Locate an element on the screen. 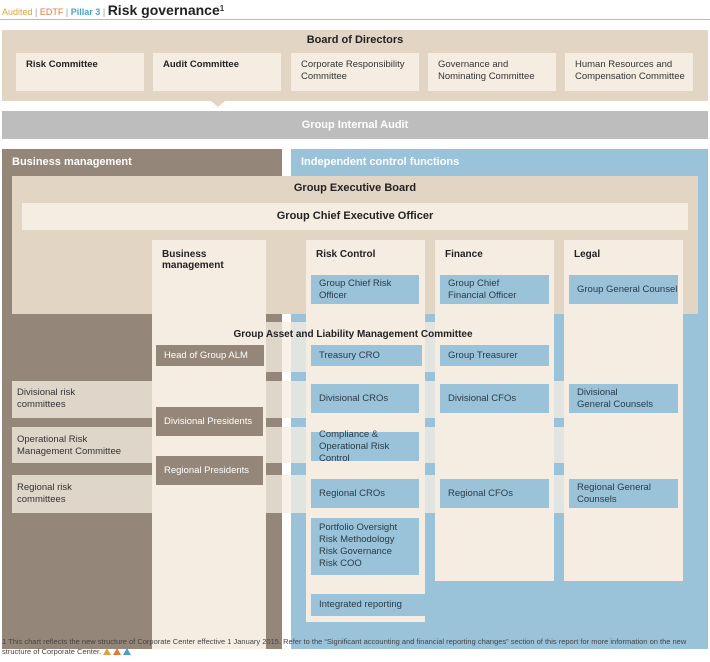 The height and width of the screenshot is (662, 710). divisional-presidents: Divisional Presidents is located at coordinates (209, 421).